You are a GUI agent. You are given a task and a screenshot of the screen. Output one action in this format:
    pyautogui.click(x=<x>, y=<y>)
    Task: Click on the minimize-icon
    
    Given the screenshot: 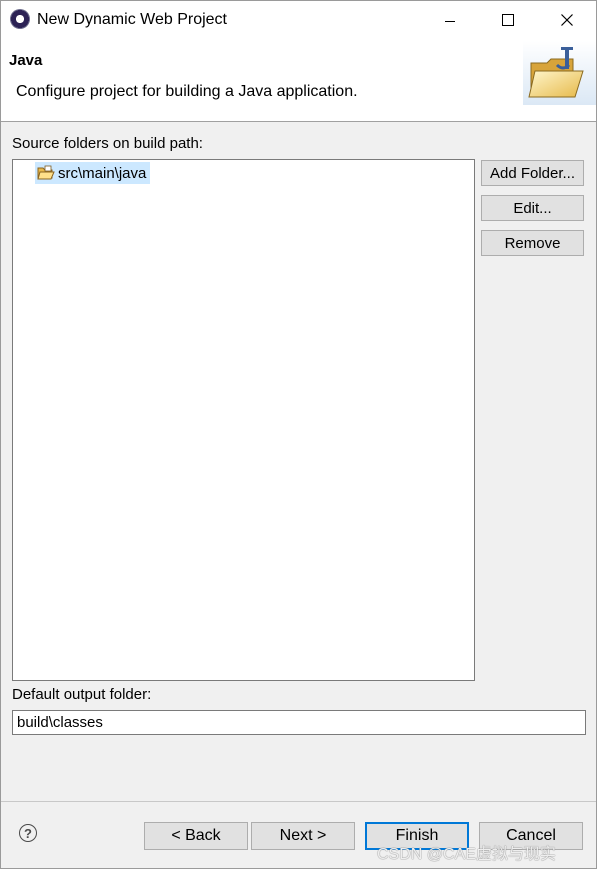 What is the action you would take?
    pyautogui.click(x=450, y=21)
    